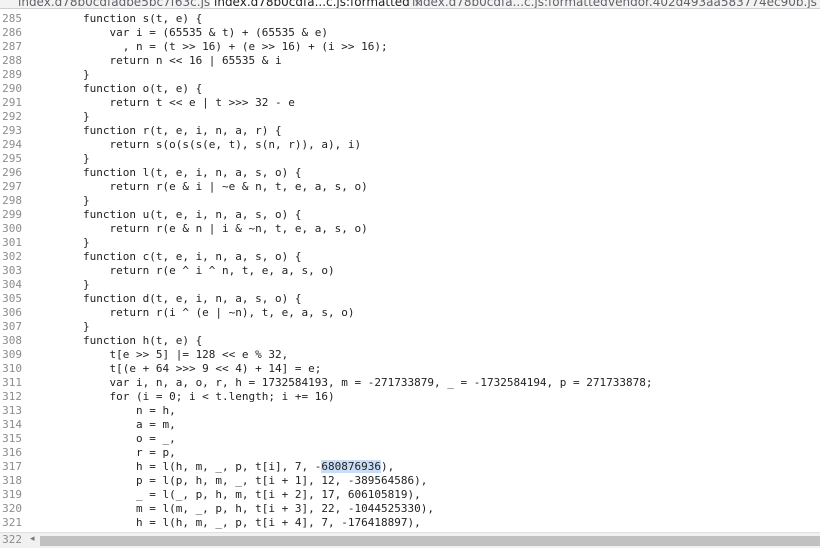 The height and width of the screenshot is (548, 820). I want to click on code-line: function h(t, e) {, so click(116, 341).